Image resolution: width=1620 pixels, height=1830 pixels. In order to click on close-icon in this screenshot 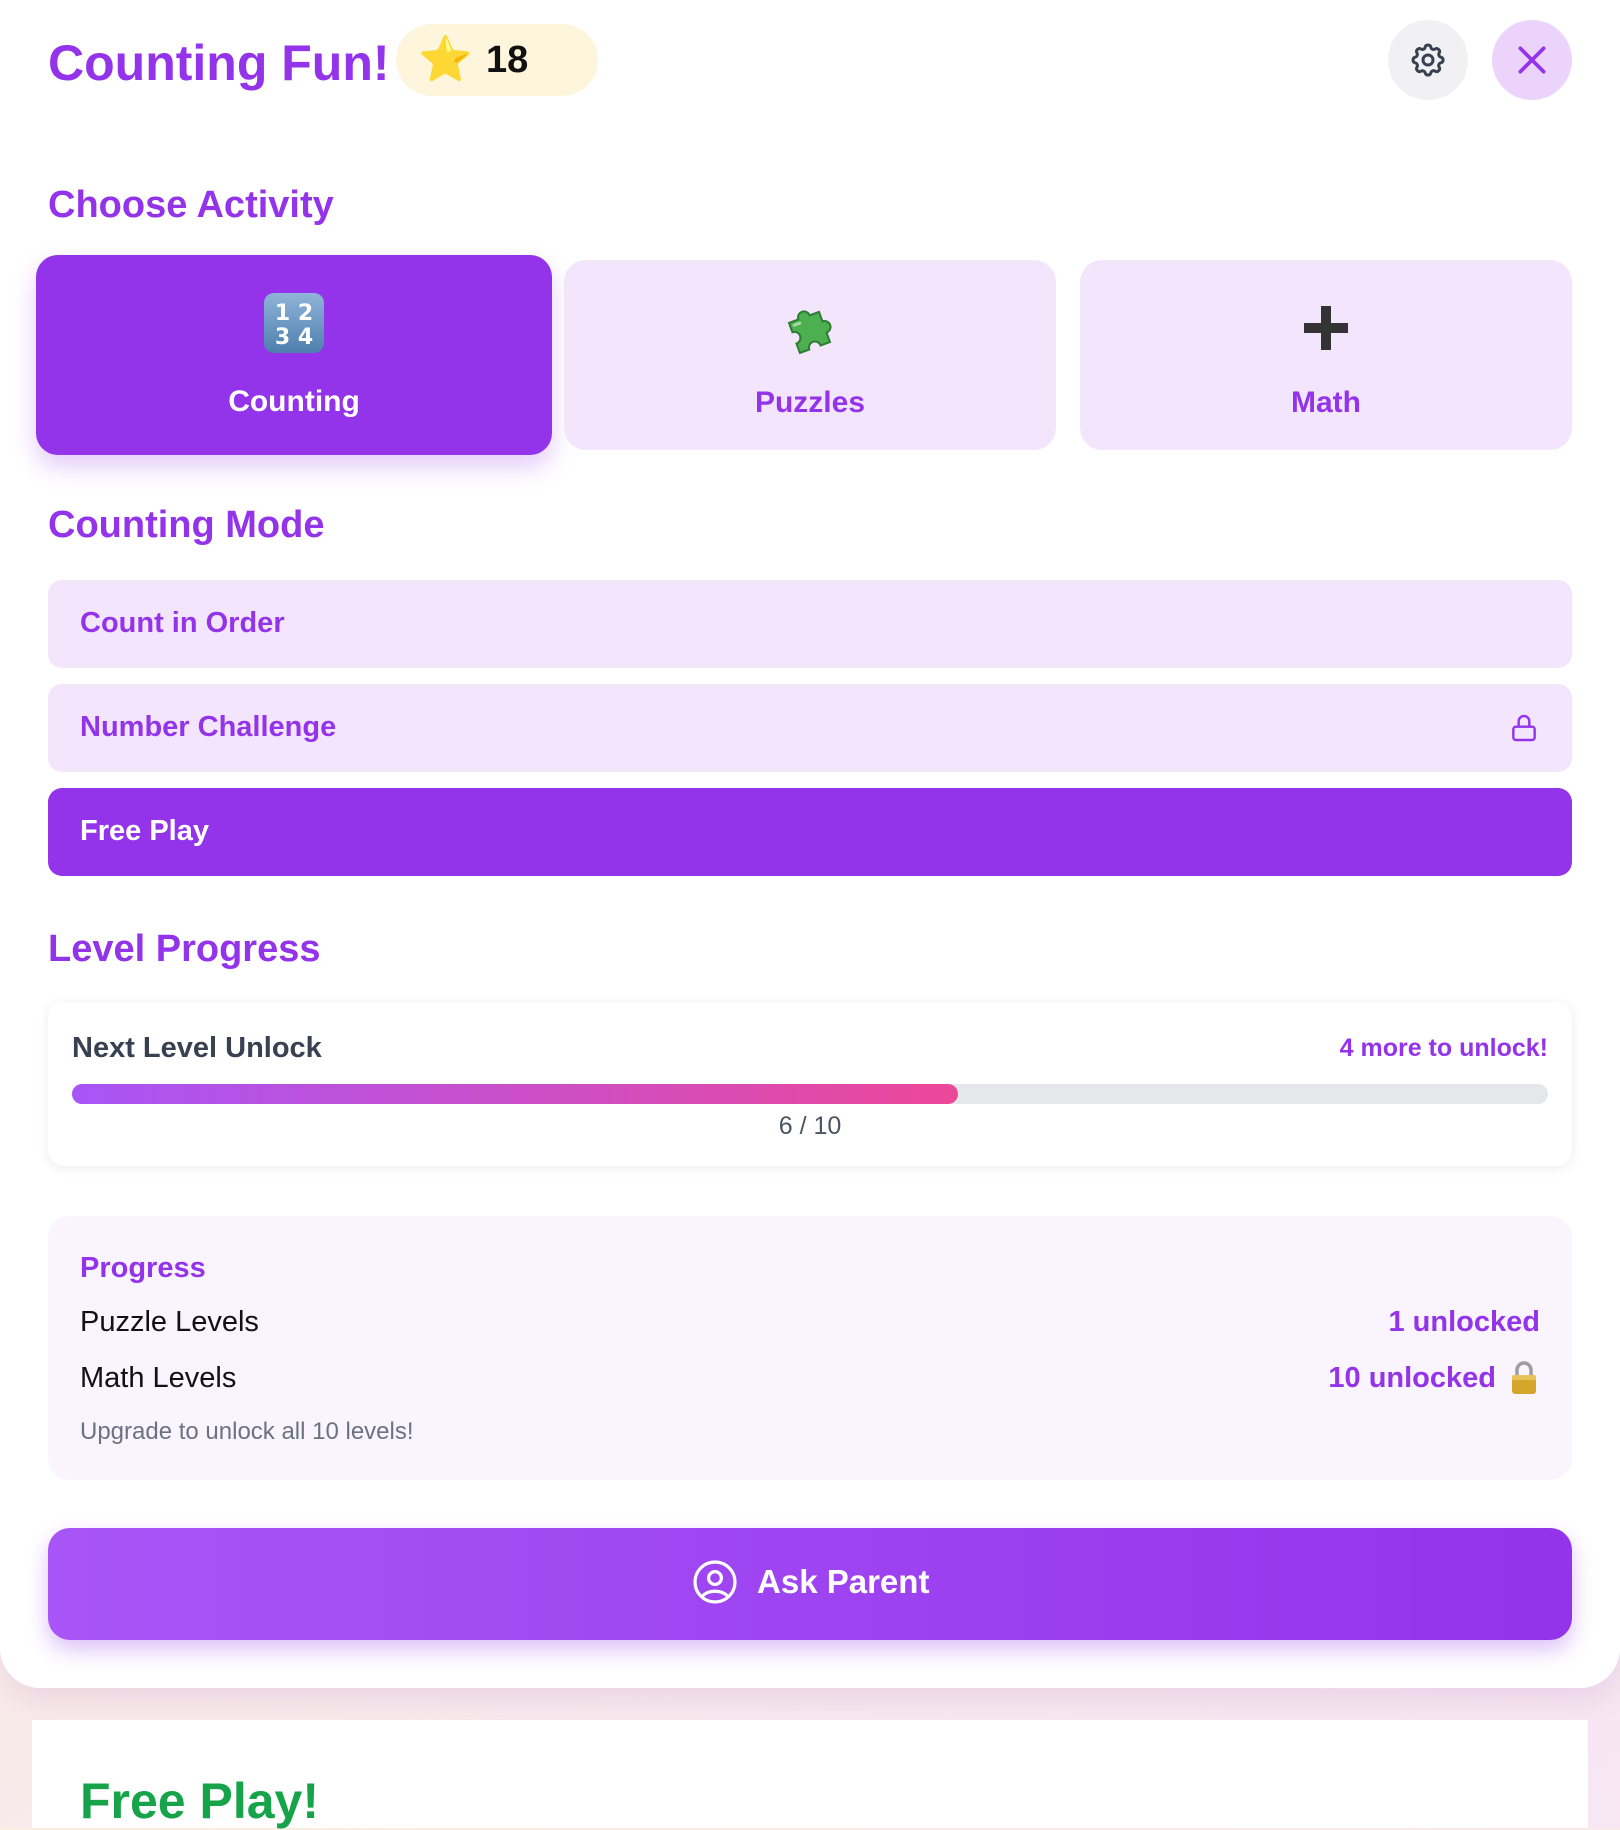, I will do `click(1532, 60)`.